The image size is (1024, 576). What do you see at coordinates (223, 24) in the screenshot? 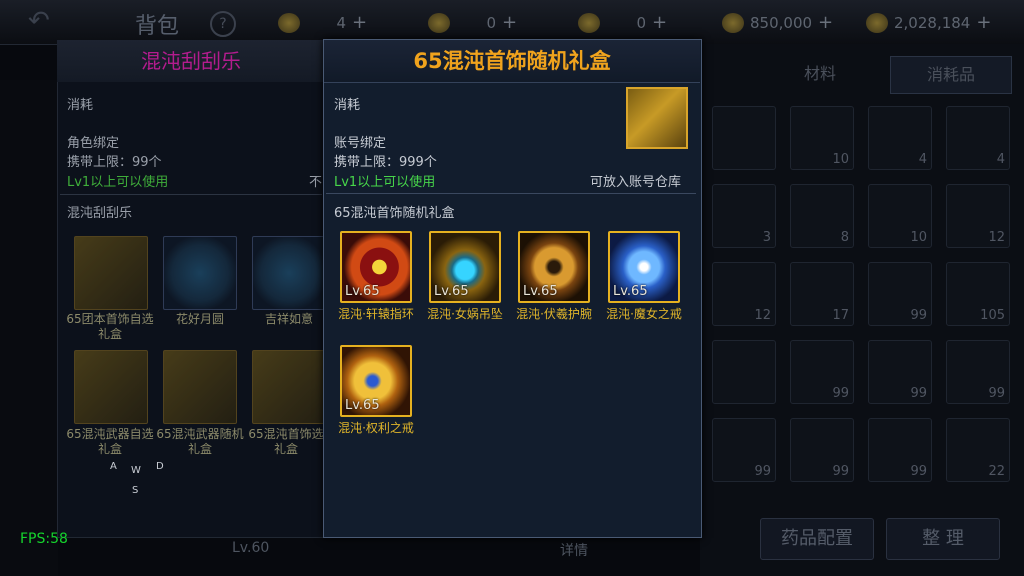
I see `help-button: ?` at bounding box center [223, 24].